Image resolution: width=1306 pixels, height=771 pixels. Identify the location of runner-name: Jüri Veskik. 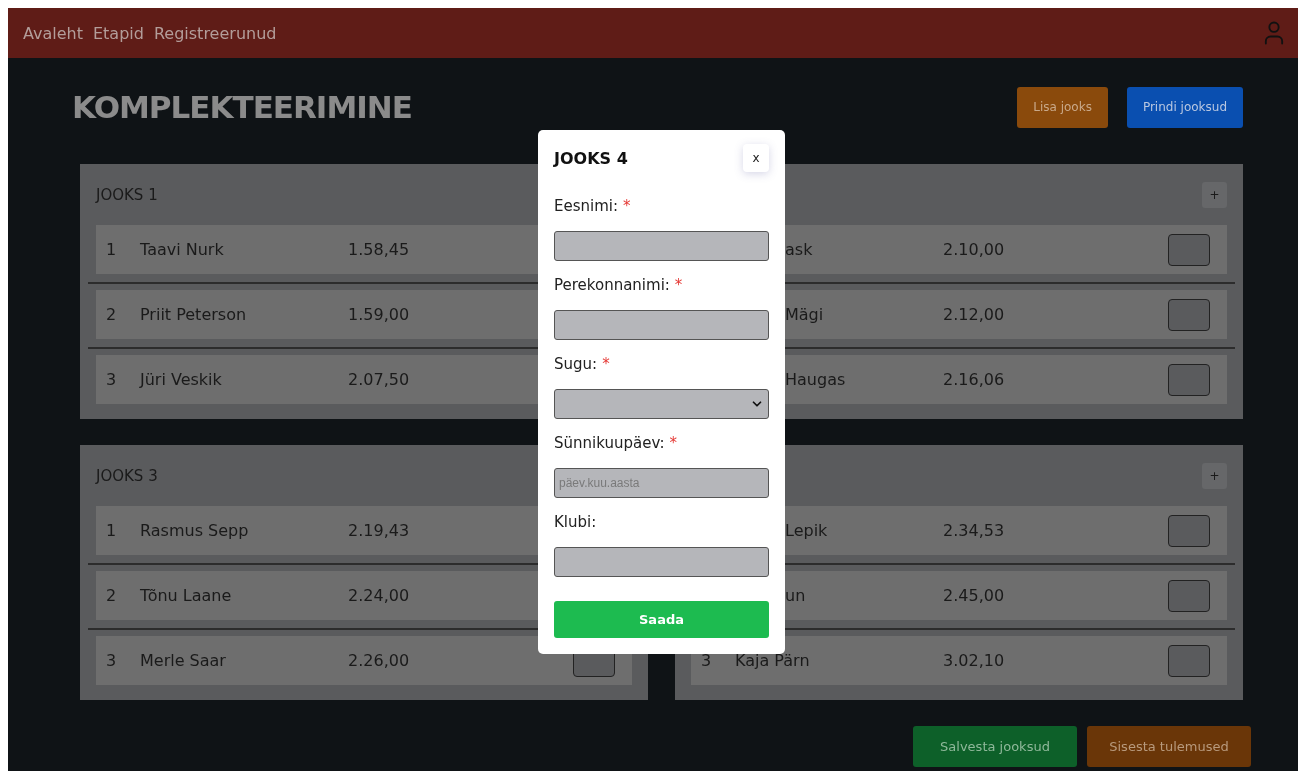
(181, 379).